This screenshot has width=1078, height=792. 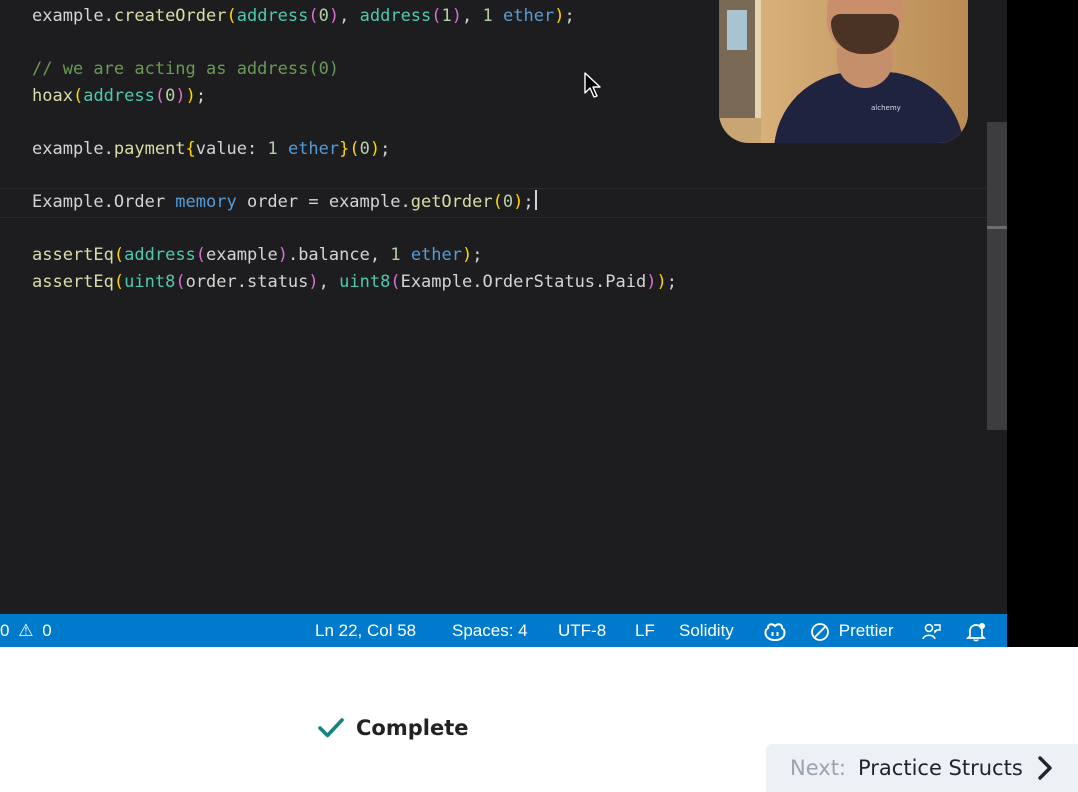 What do you see at coordinates (52, 95) in the screenshot?
I see `code-token: hoax` at bounding box center [52, 95].